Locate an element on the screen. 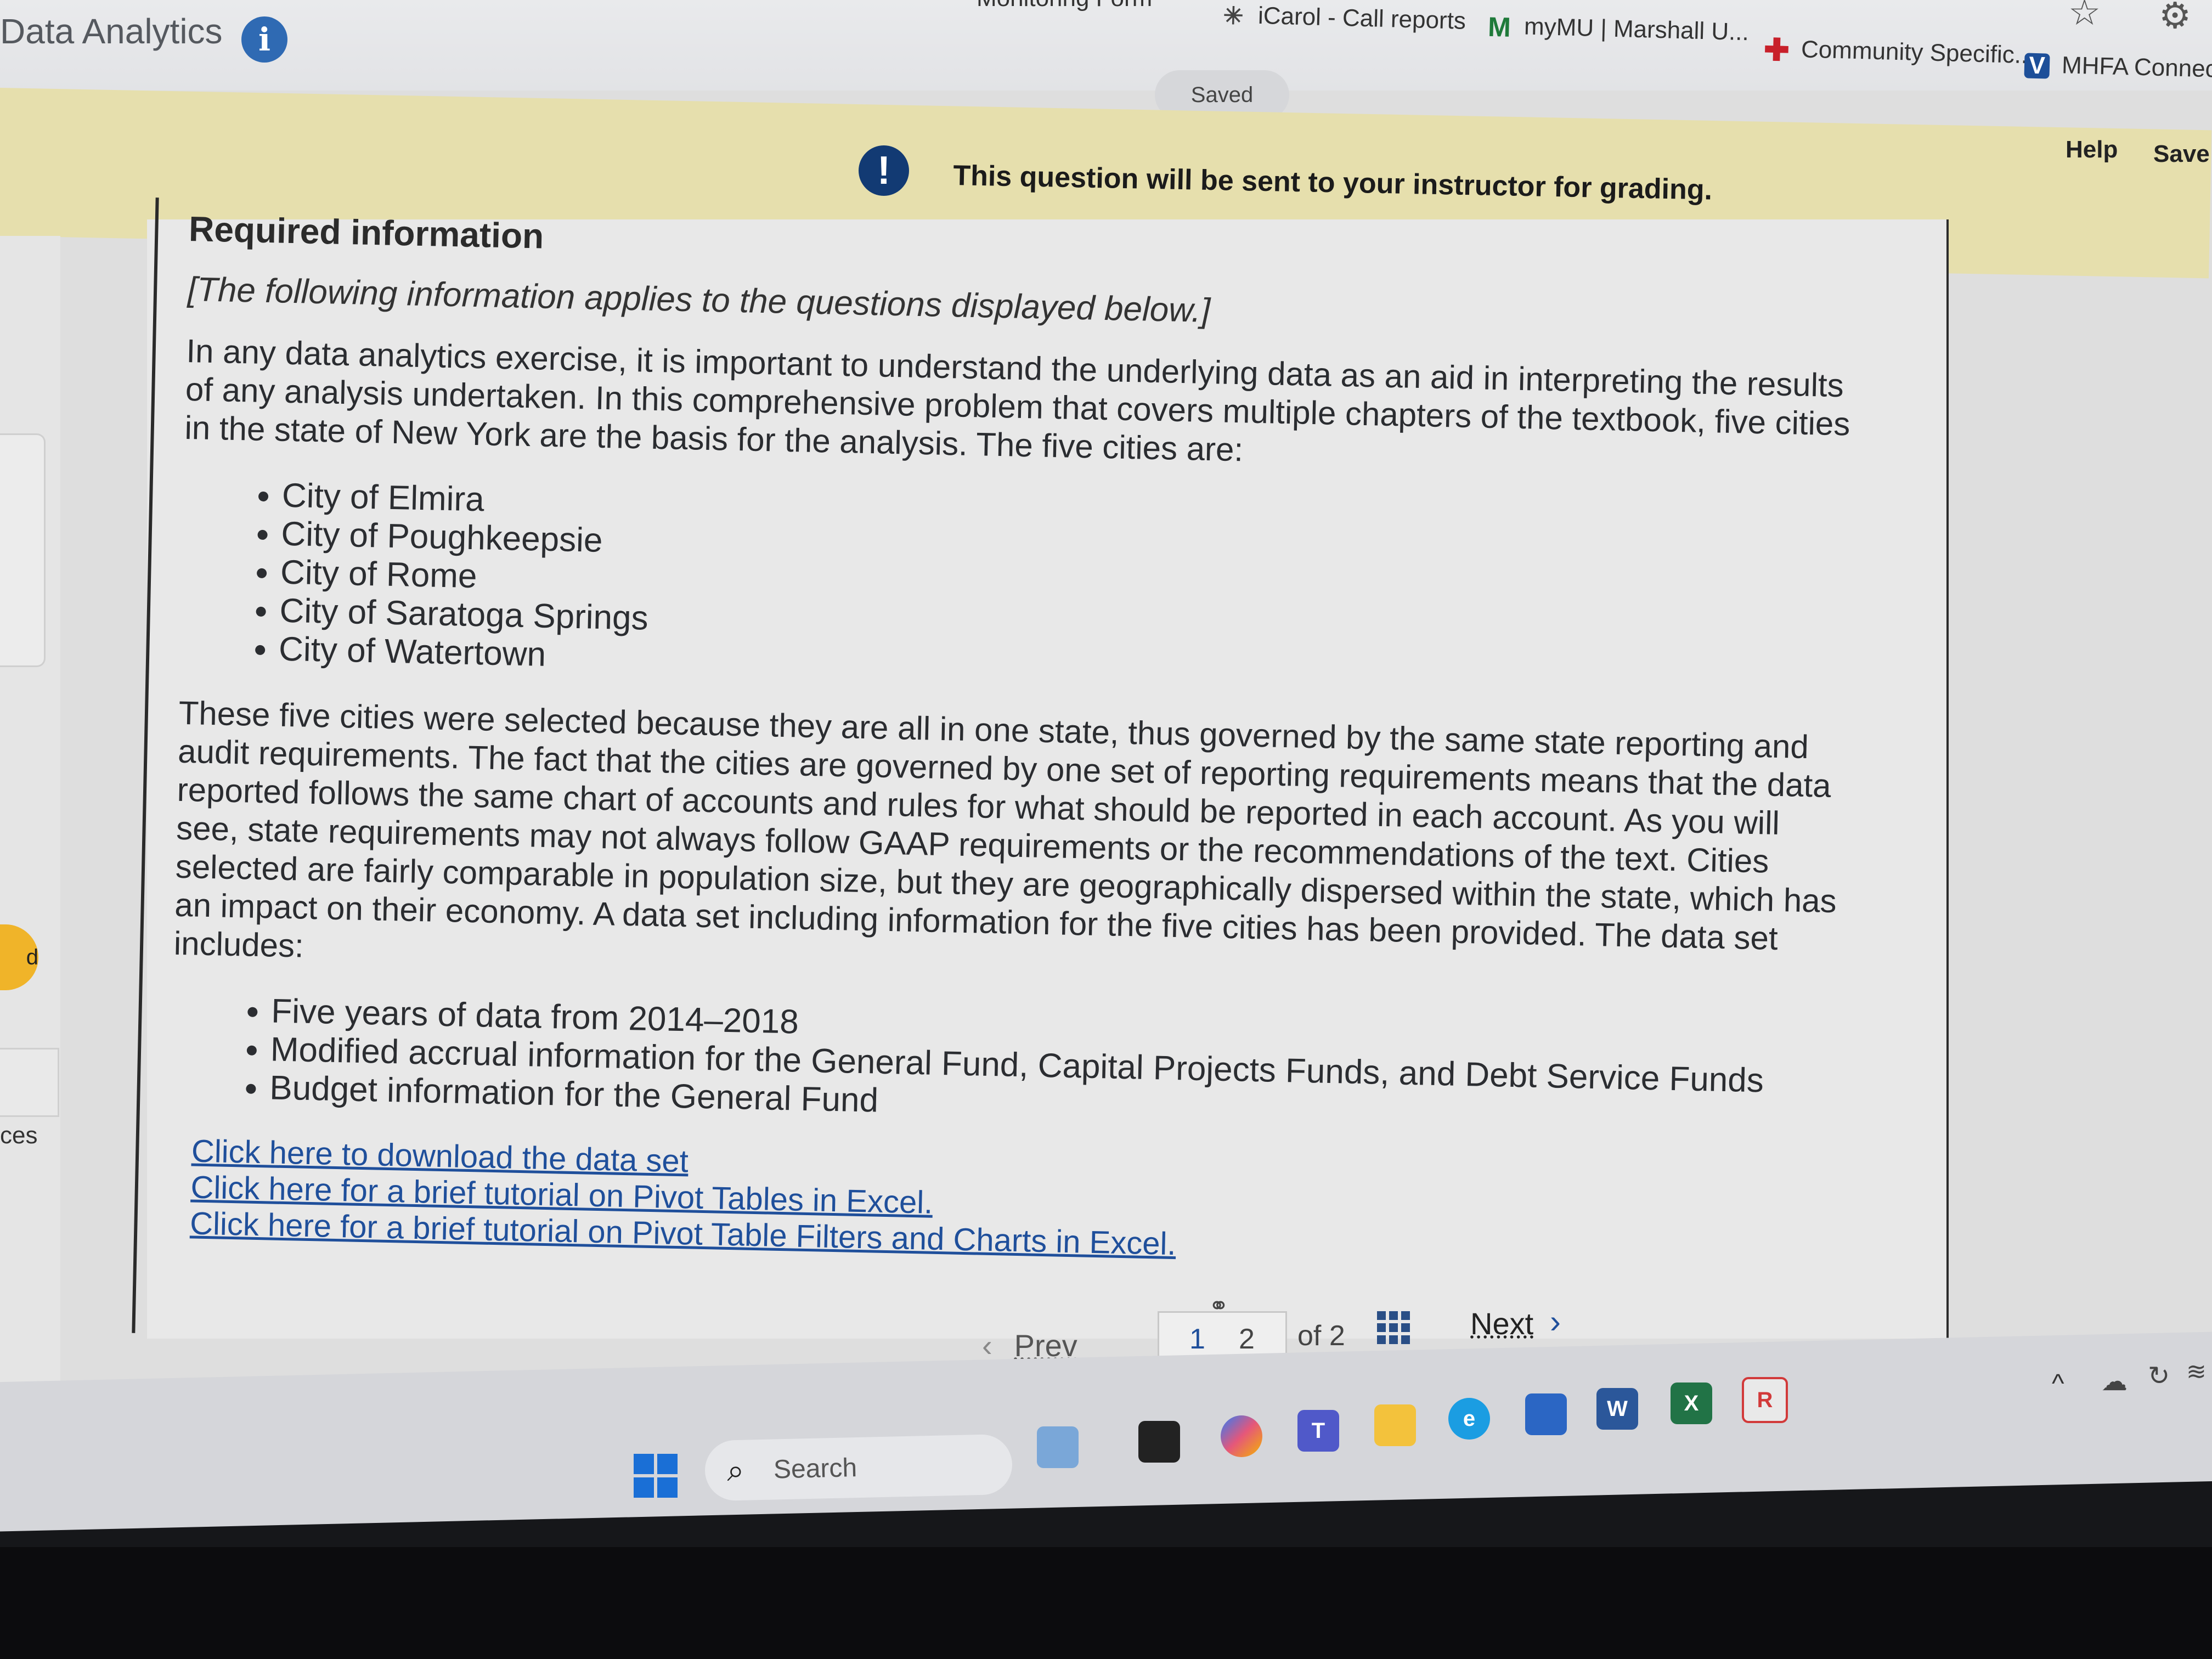  rail-item is located at coordinates (29, 1082).